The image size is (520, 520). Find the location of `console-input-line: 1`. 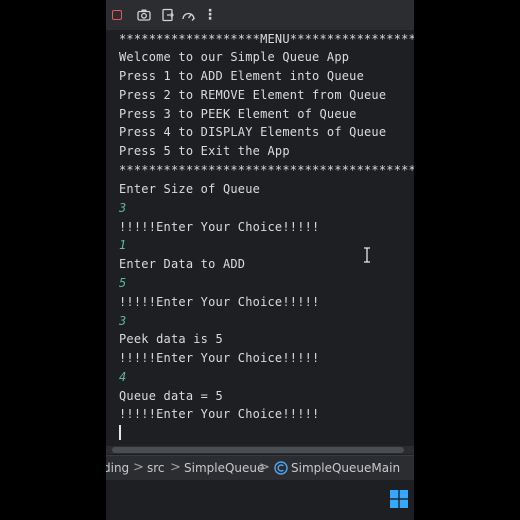

console-input-line: 1 is located at coordinates (123, 245).